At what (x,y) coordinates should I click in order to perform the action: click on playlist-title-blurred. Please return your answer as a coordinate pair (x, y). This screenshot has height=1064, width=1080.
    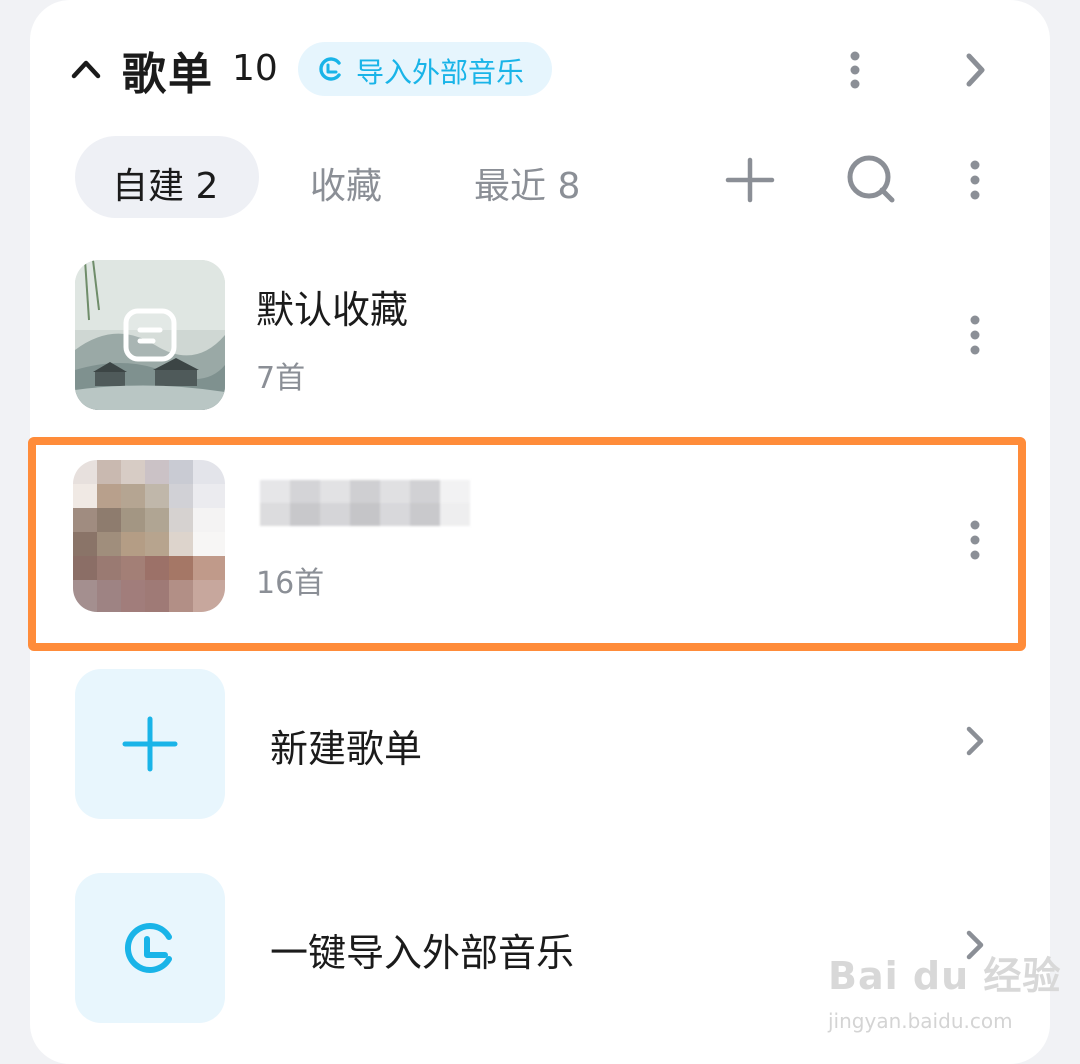
    Looking at the image, I should click on (365, 503).